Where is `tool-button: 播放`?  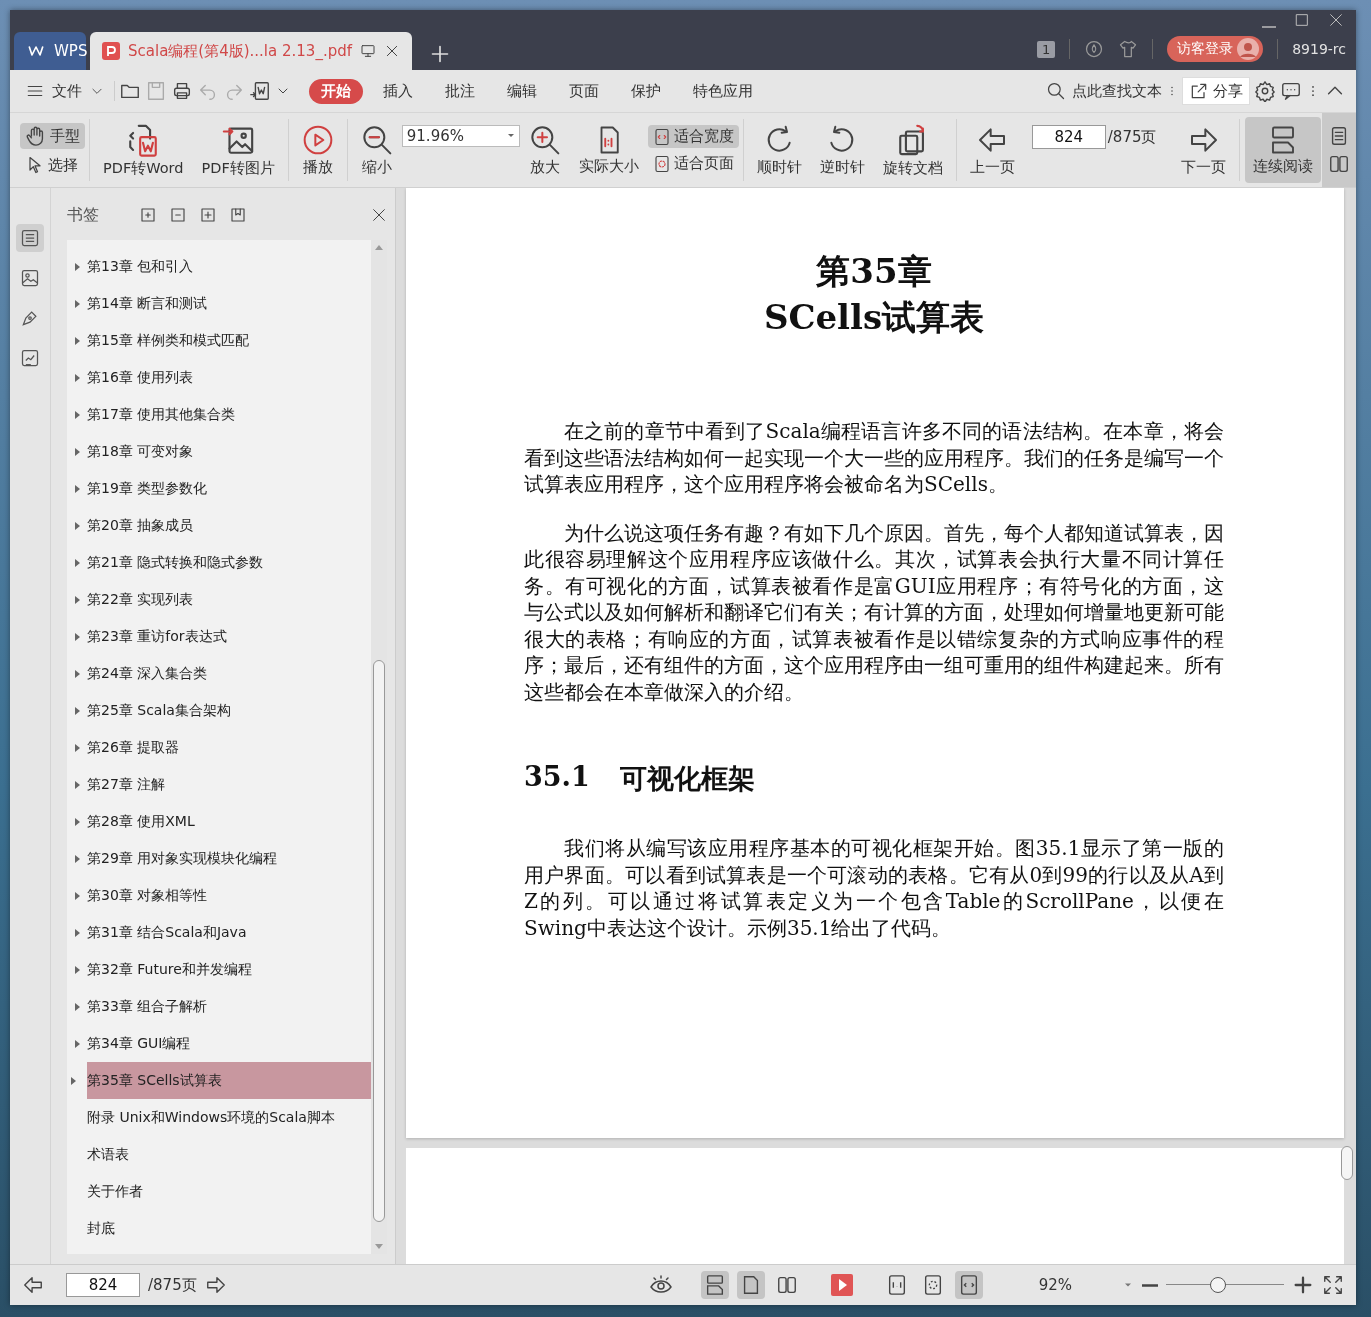
tool-button: 播放 is located at coordinates (317, 150).